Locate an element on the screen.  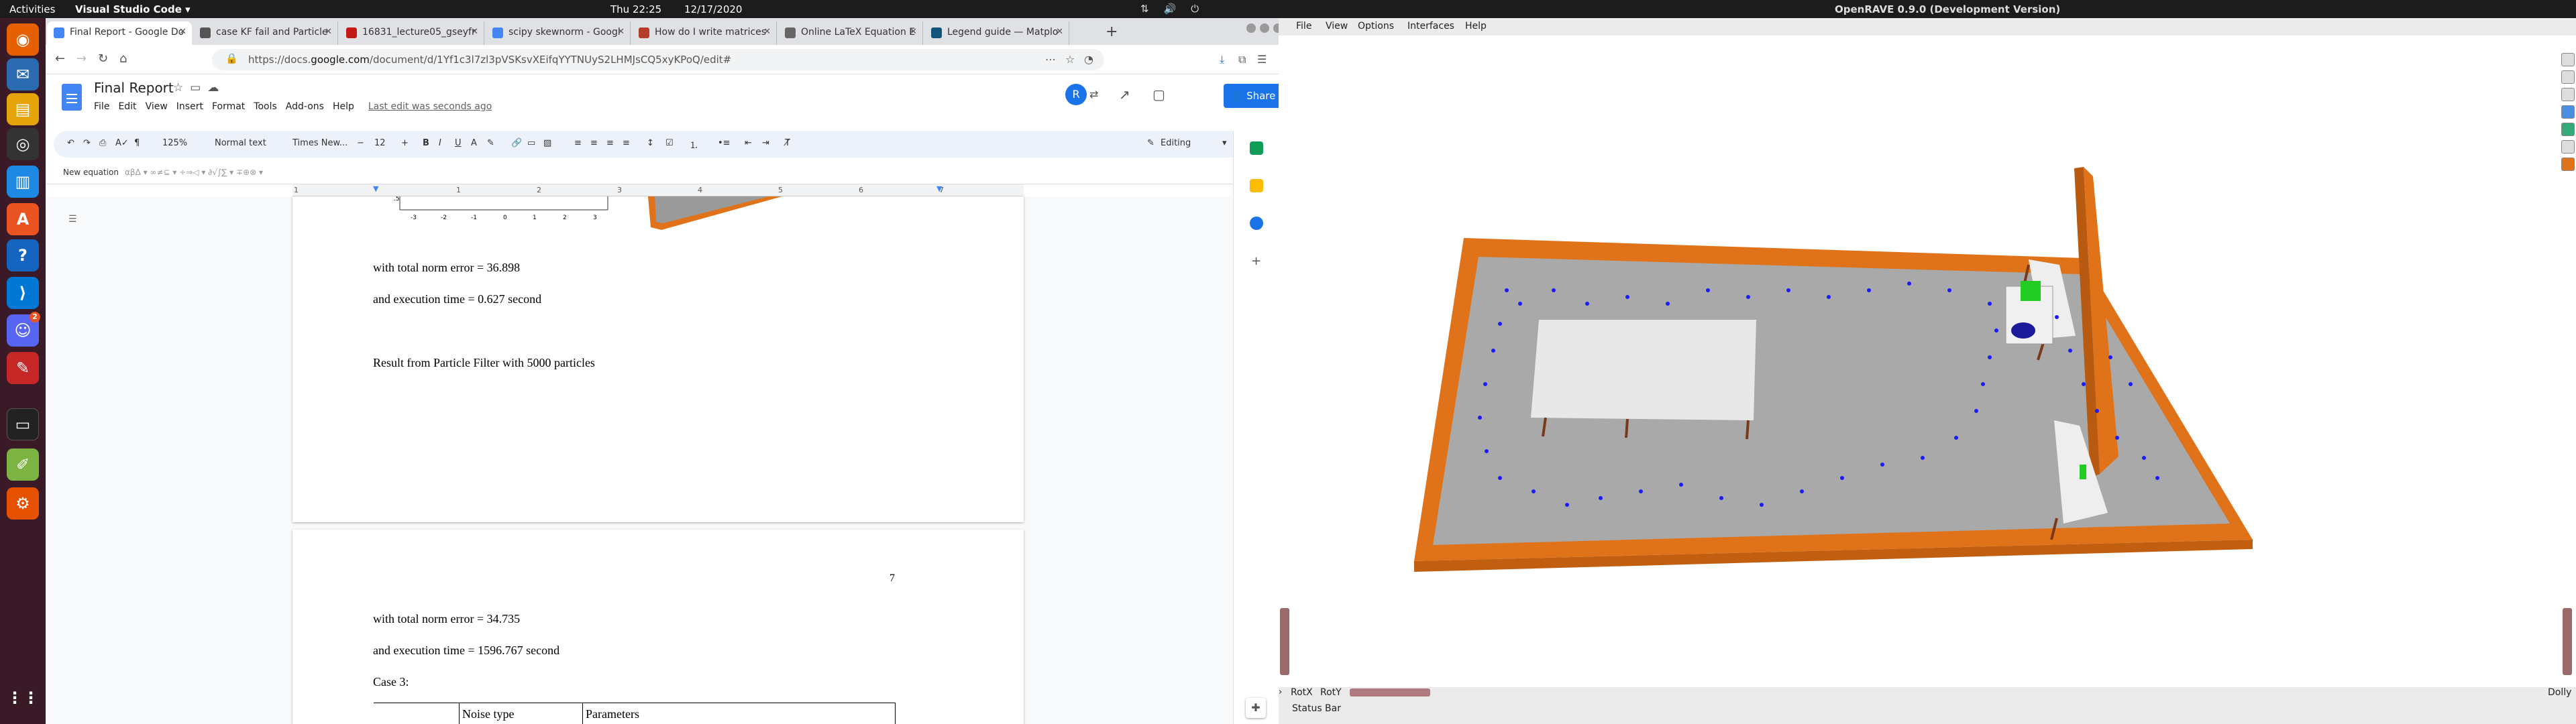
keep-icon is located at coordinates (1256, 186).